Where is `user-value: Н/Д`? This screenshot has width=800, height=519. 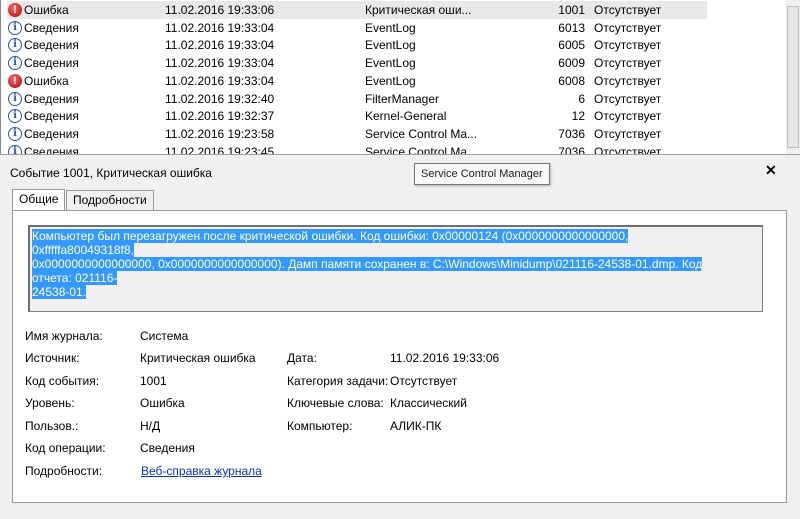
user-value: Н/Д is located at coordinates (150, 426).